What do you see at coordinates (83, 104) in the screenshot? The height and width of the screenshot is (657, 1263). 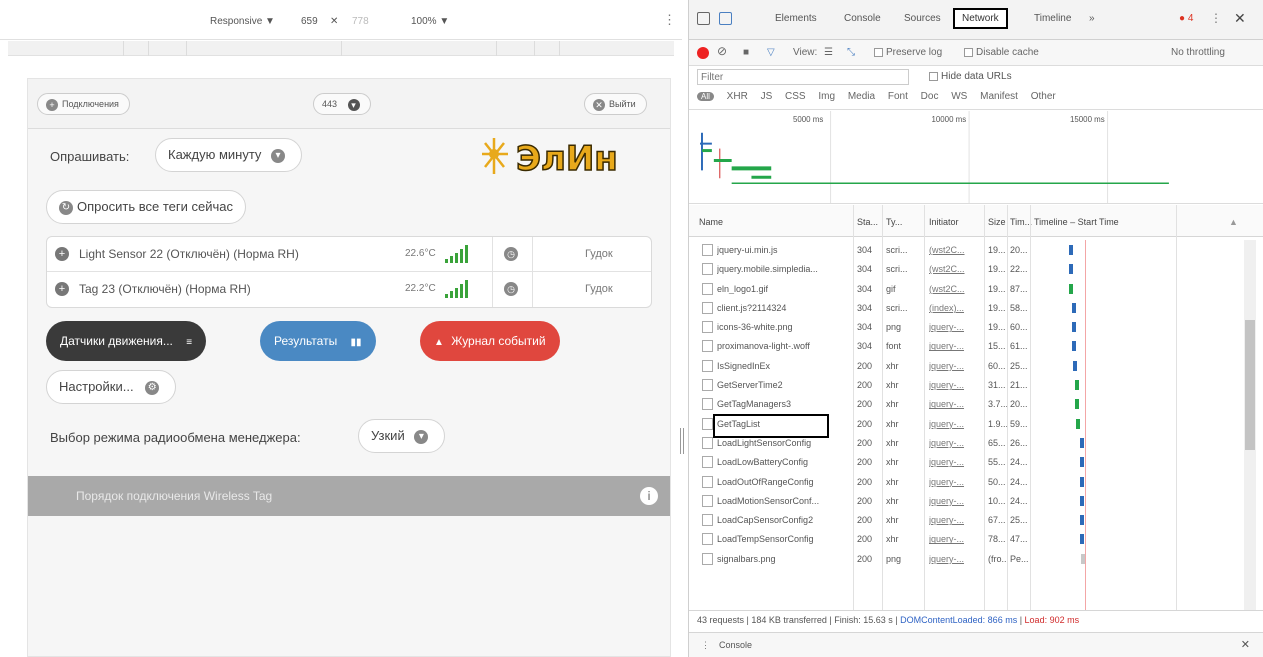 I see `connections-button: + Подключения` at bounding box center [83, 104].